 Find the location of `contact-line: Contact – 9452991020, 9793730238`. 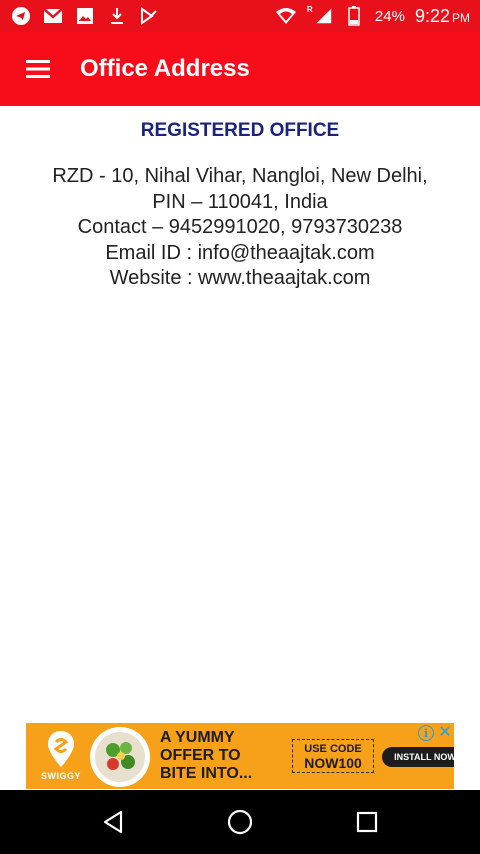

contact-line: Contact – 9452991020, 9793730238 is located at coordinates (240, 227).